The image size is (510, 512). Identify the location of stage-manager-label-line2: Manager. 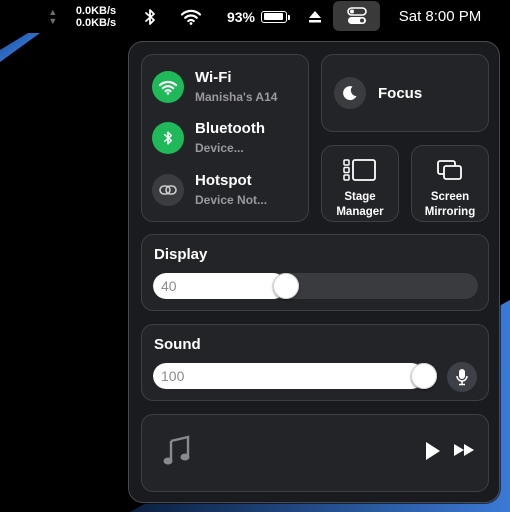
(360, 212).